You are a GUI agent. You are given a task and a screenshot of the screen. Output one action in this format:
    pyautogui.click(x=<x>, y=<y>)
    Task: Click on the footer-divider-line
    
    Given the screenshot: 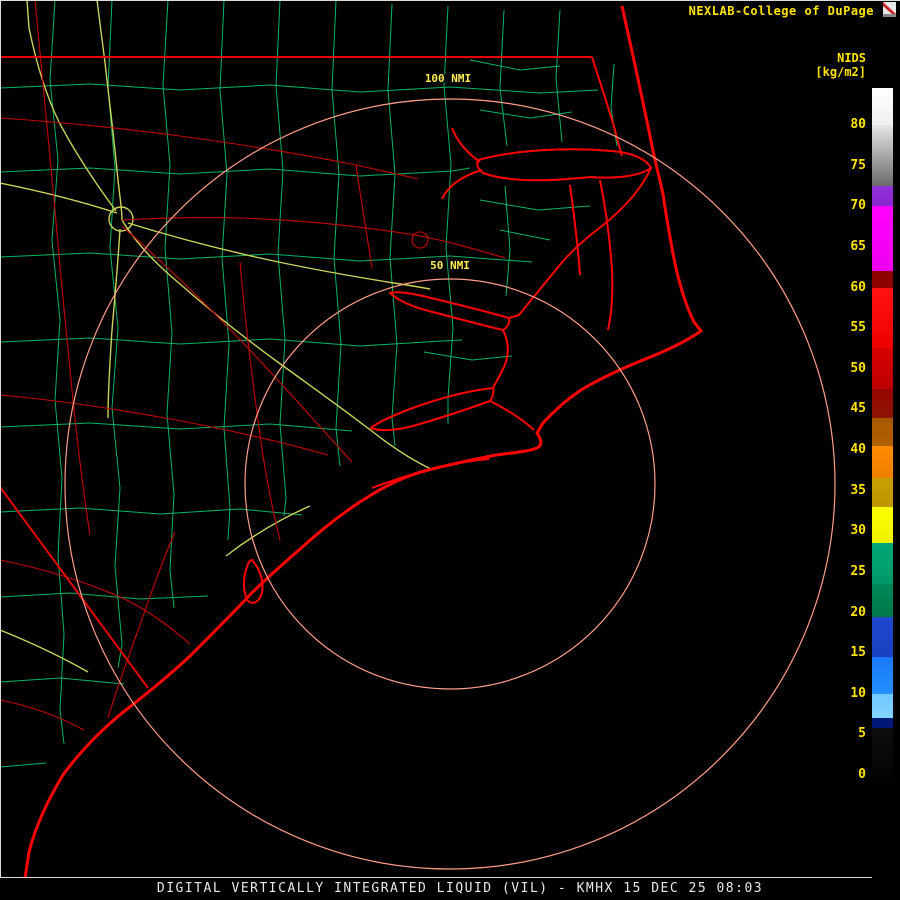 What is the action you would take?
    pyautogui.click(x=436, y=877)
    